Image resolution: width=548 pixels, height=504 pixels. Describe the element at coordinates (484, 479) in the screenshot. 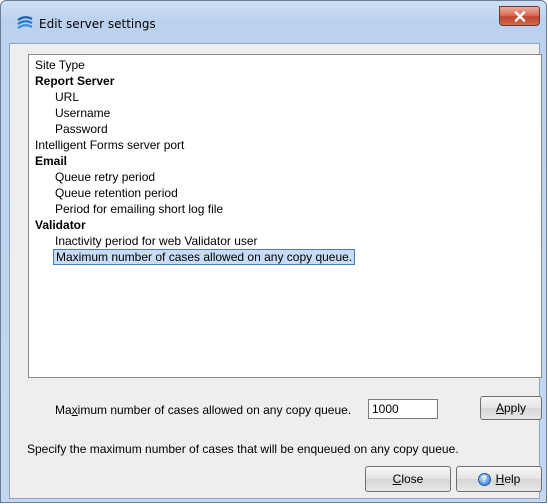

I see `help-icon: ?` at that location.